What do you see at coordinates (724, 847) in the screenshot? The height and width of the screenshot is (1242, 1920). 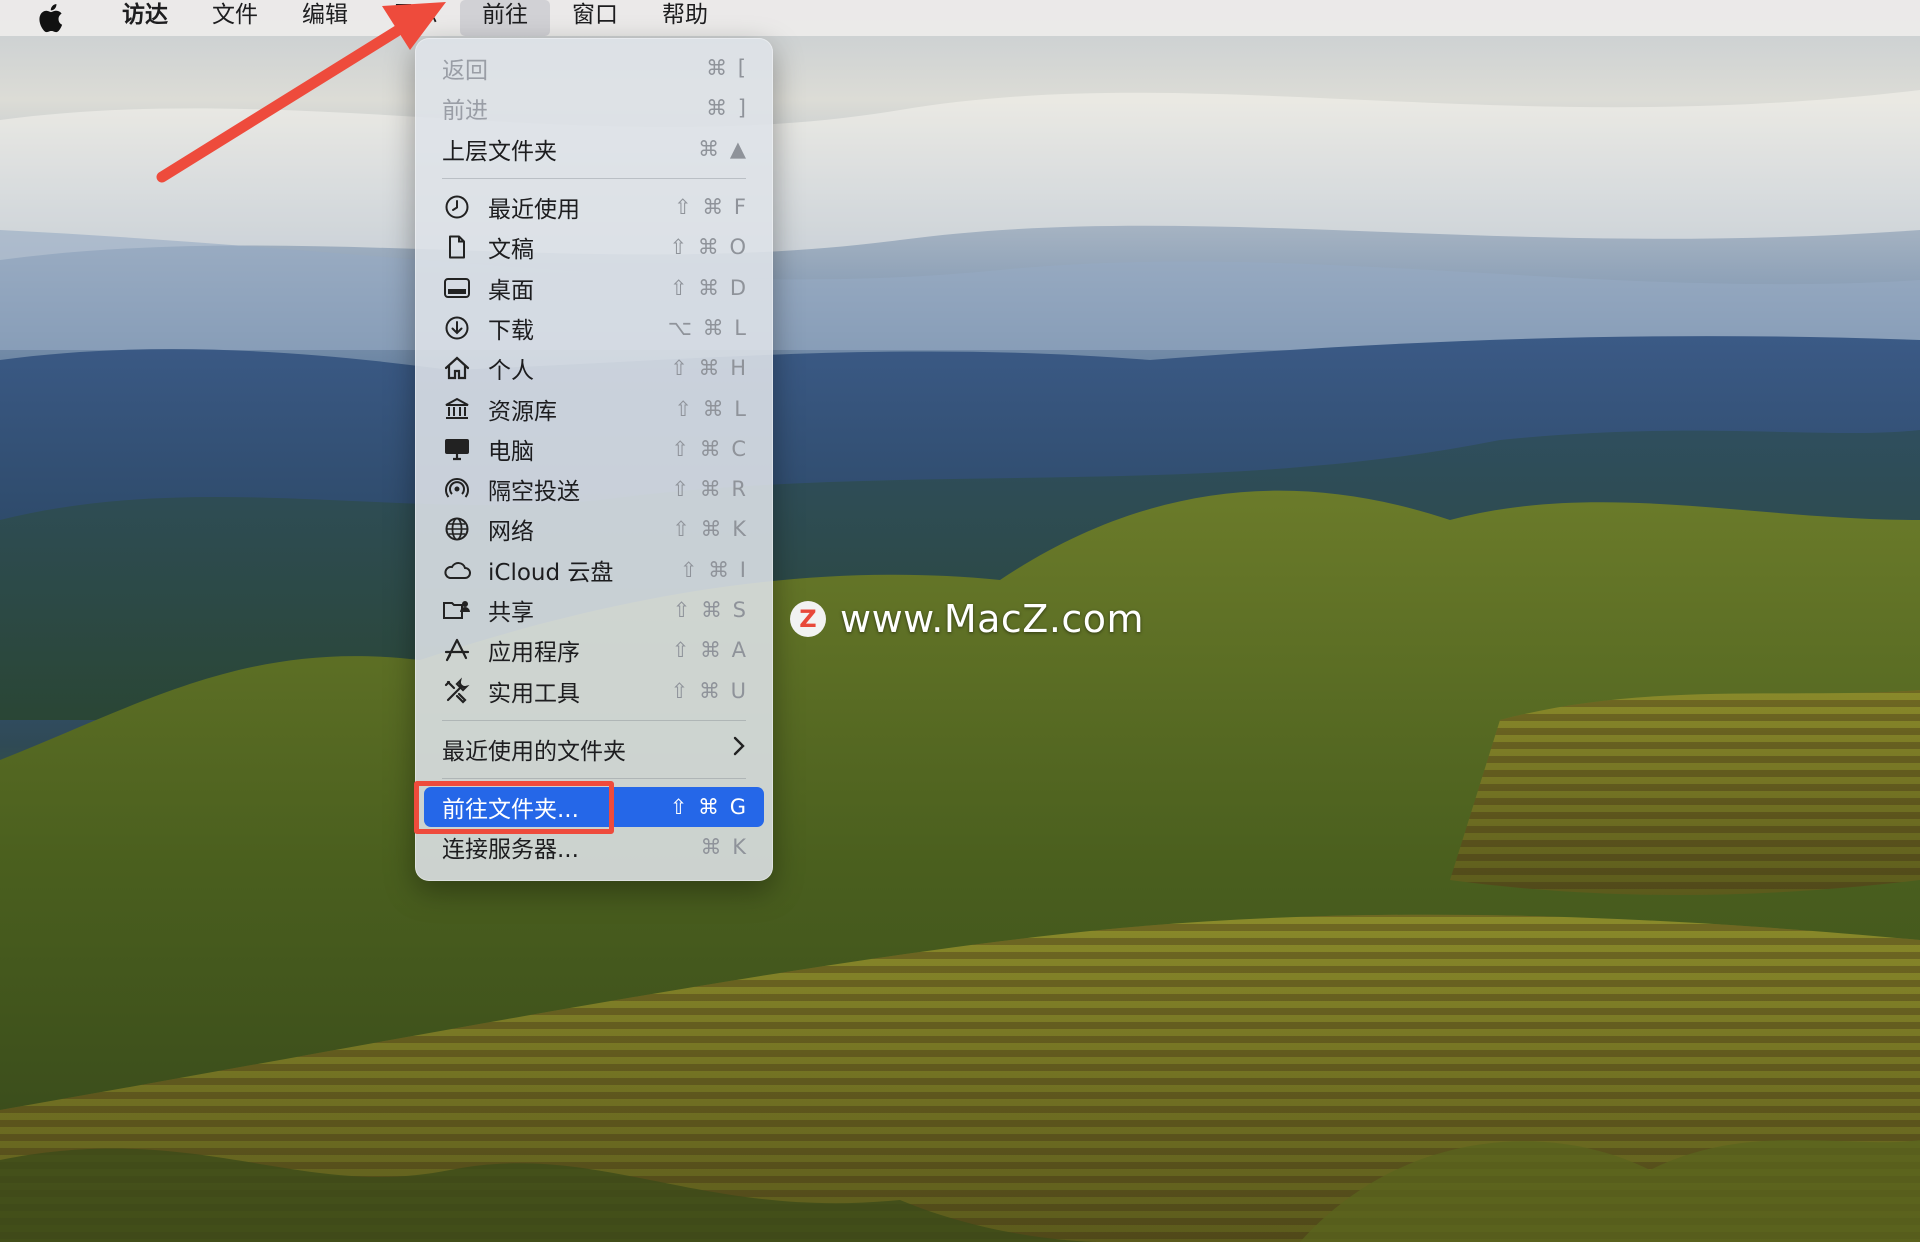 I see `menu-item-shortcut: ⌘ K` at bounding box center [724, 847].